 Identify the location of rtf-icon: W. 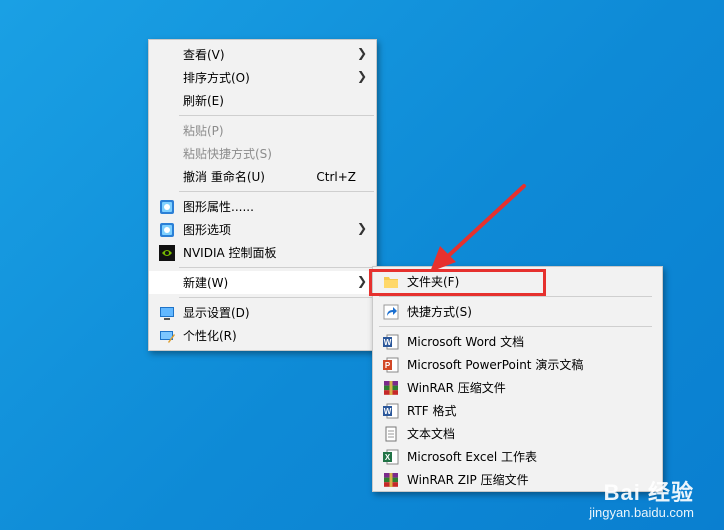
(391, 411).